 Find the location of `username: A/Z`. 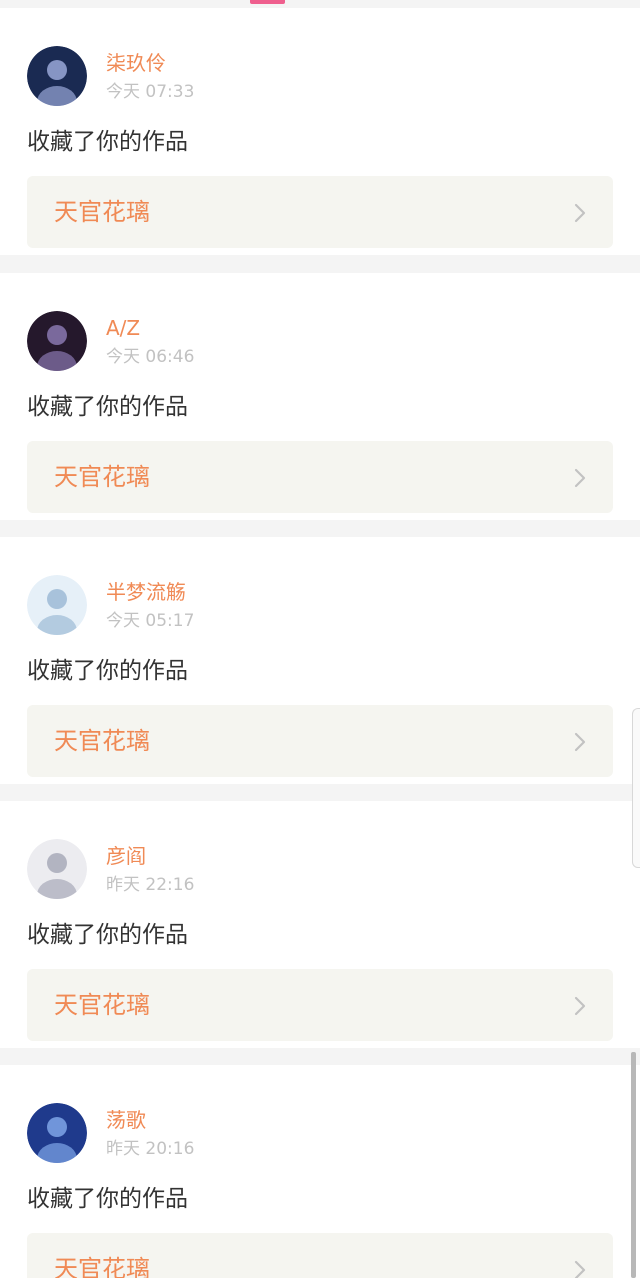

username: A/Z is located at coordinates (123, 328).